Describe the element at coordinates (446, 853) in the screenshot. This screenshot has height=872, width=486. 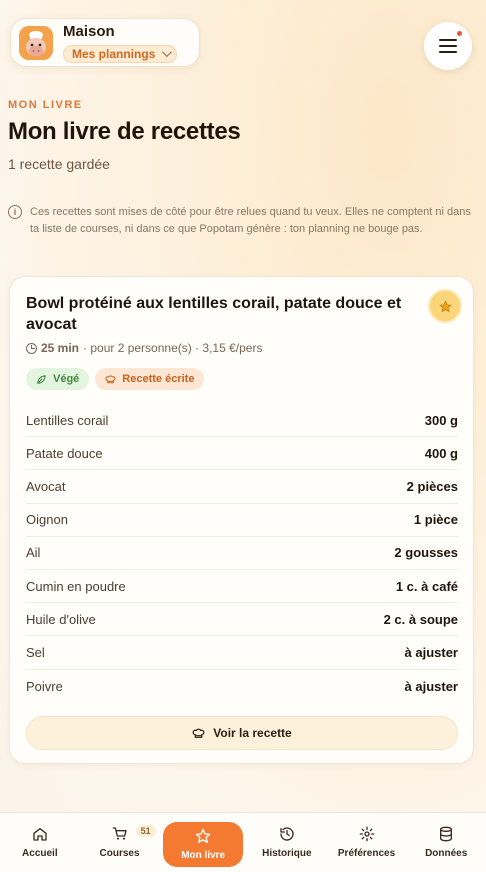
I see `nav-label: Données` at that location.